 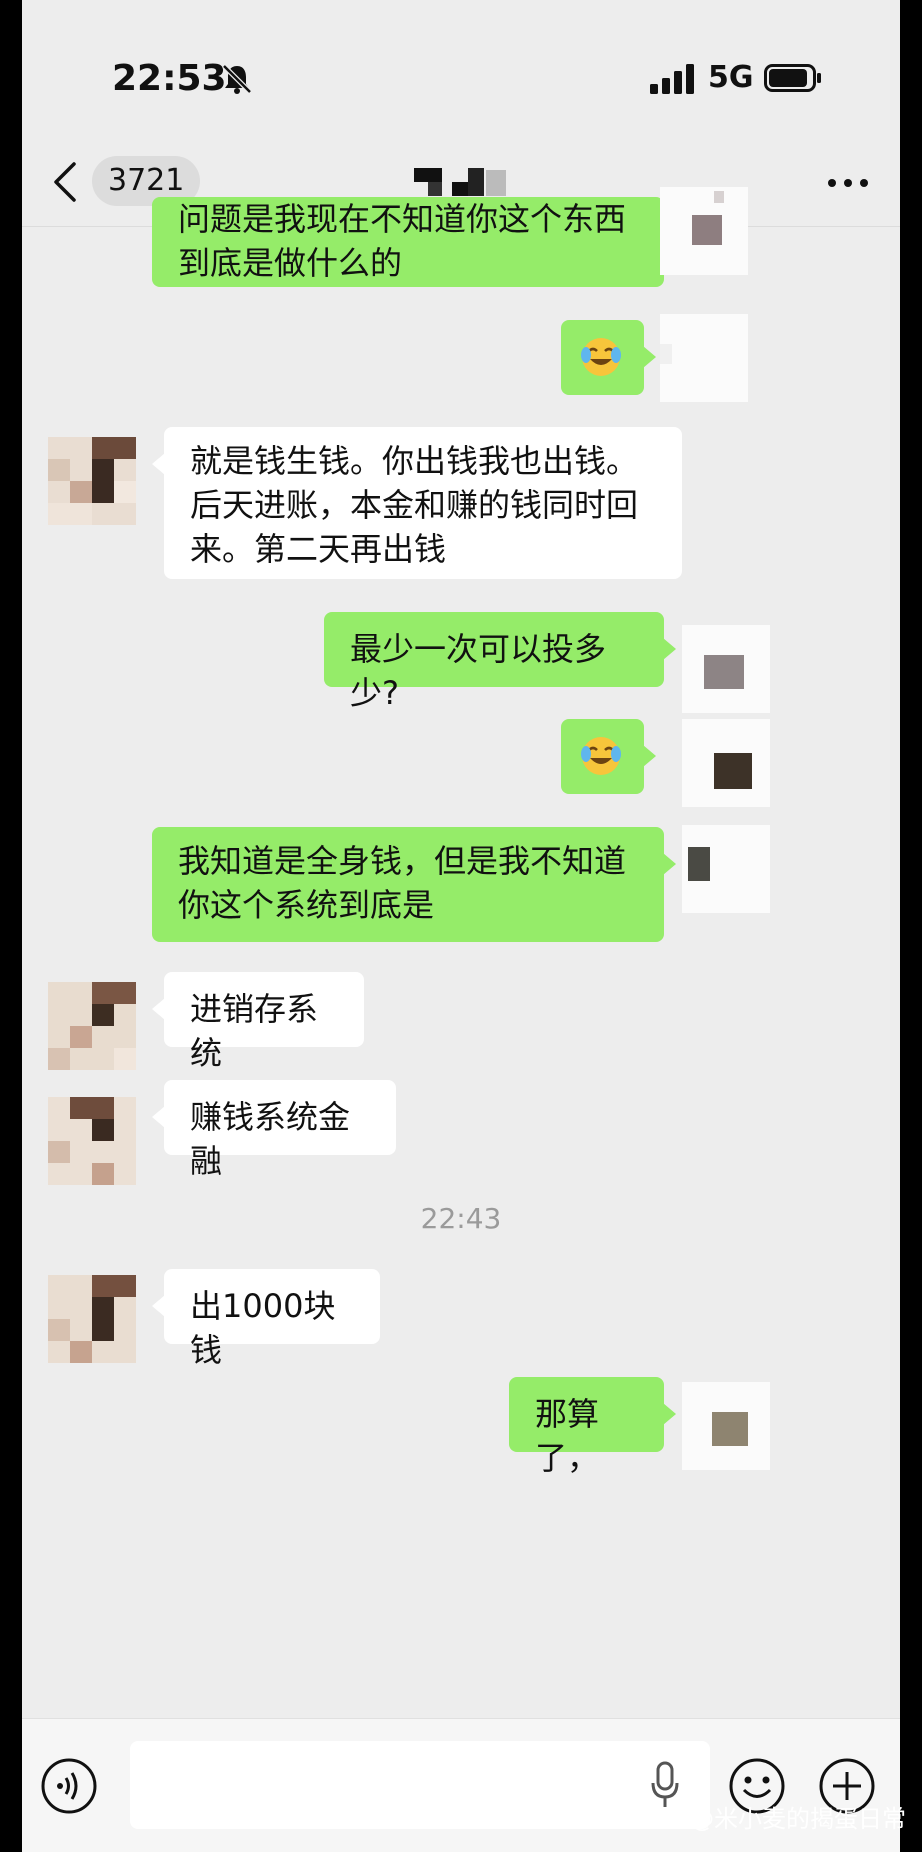 I want to click on my-message-bubble: 那算了，, so click(x=592, y=1427).